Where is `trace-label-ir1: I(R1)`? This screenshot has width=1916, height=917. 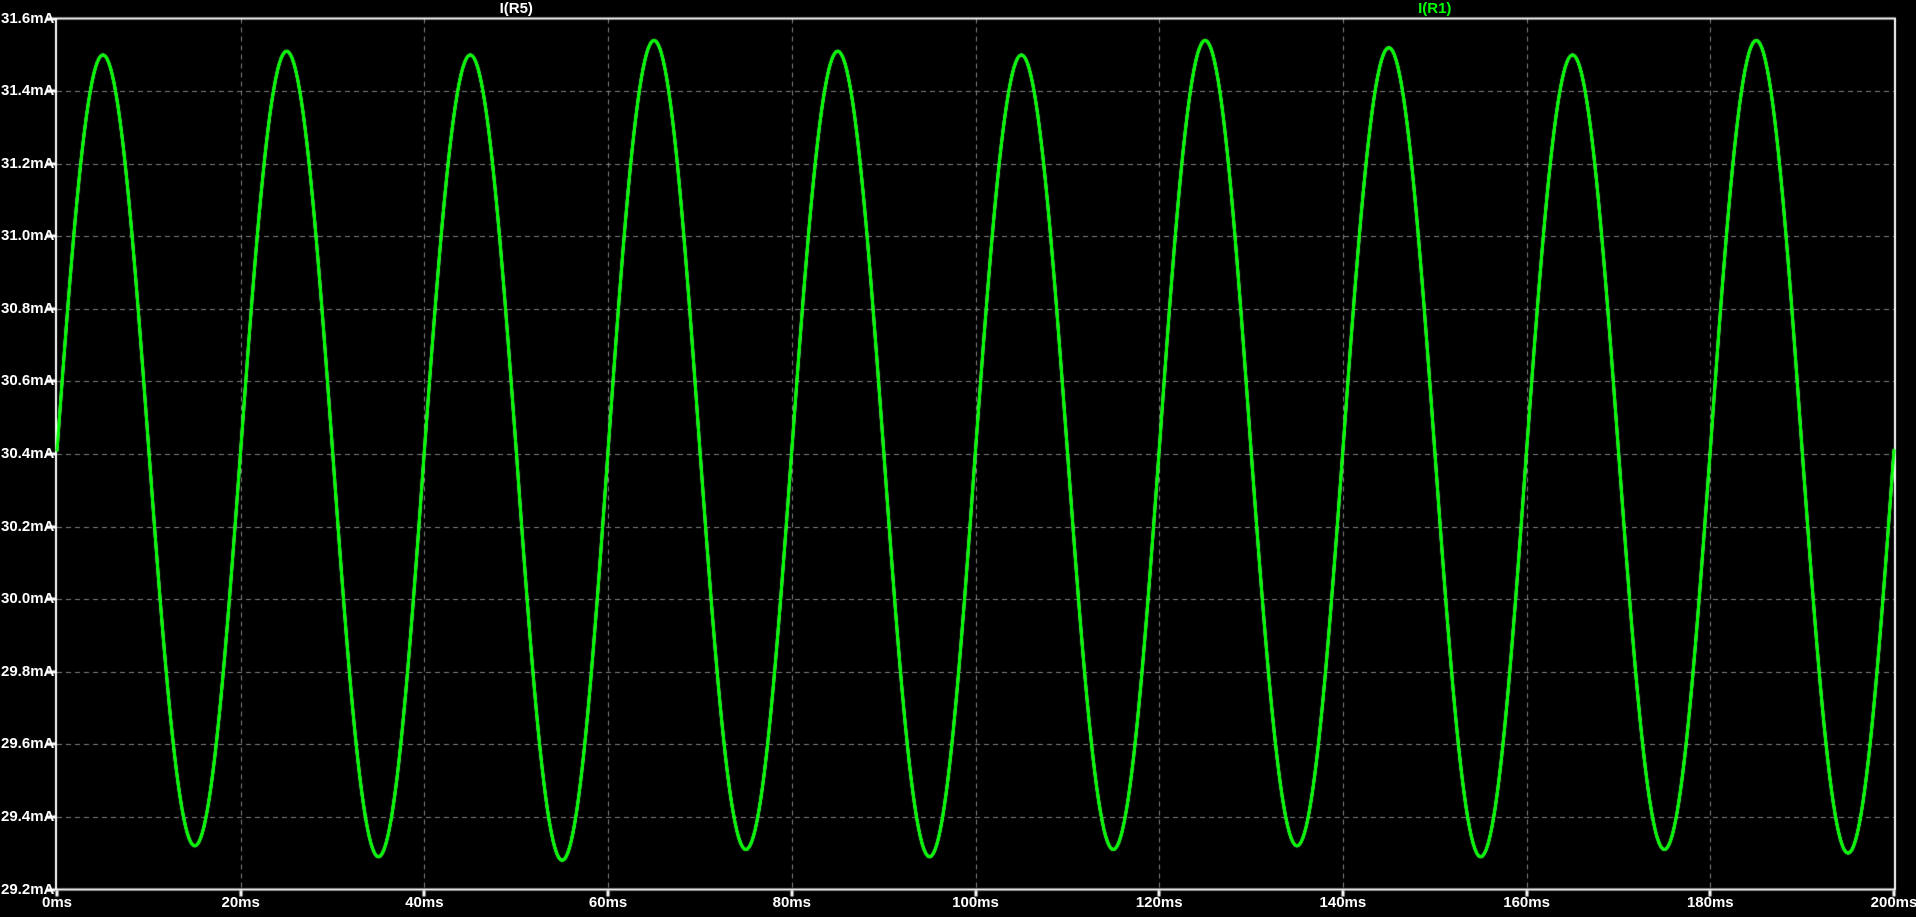
trace-label-ir1: I(R1) is located at coordinates (1434, 8).